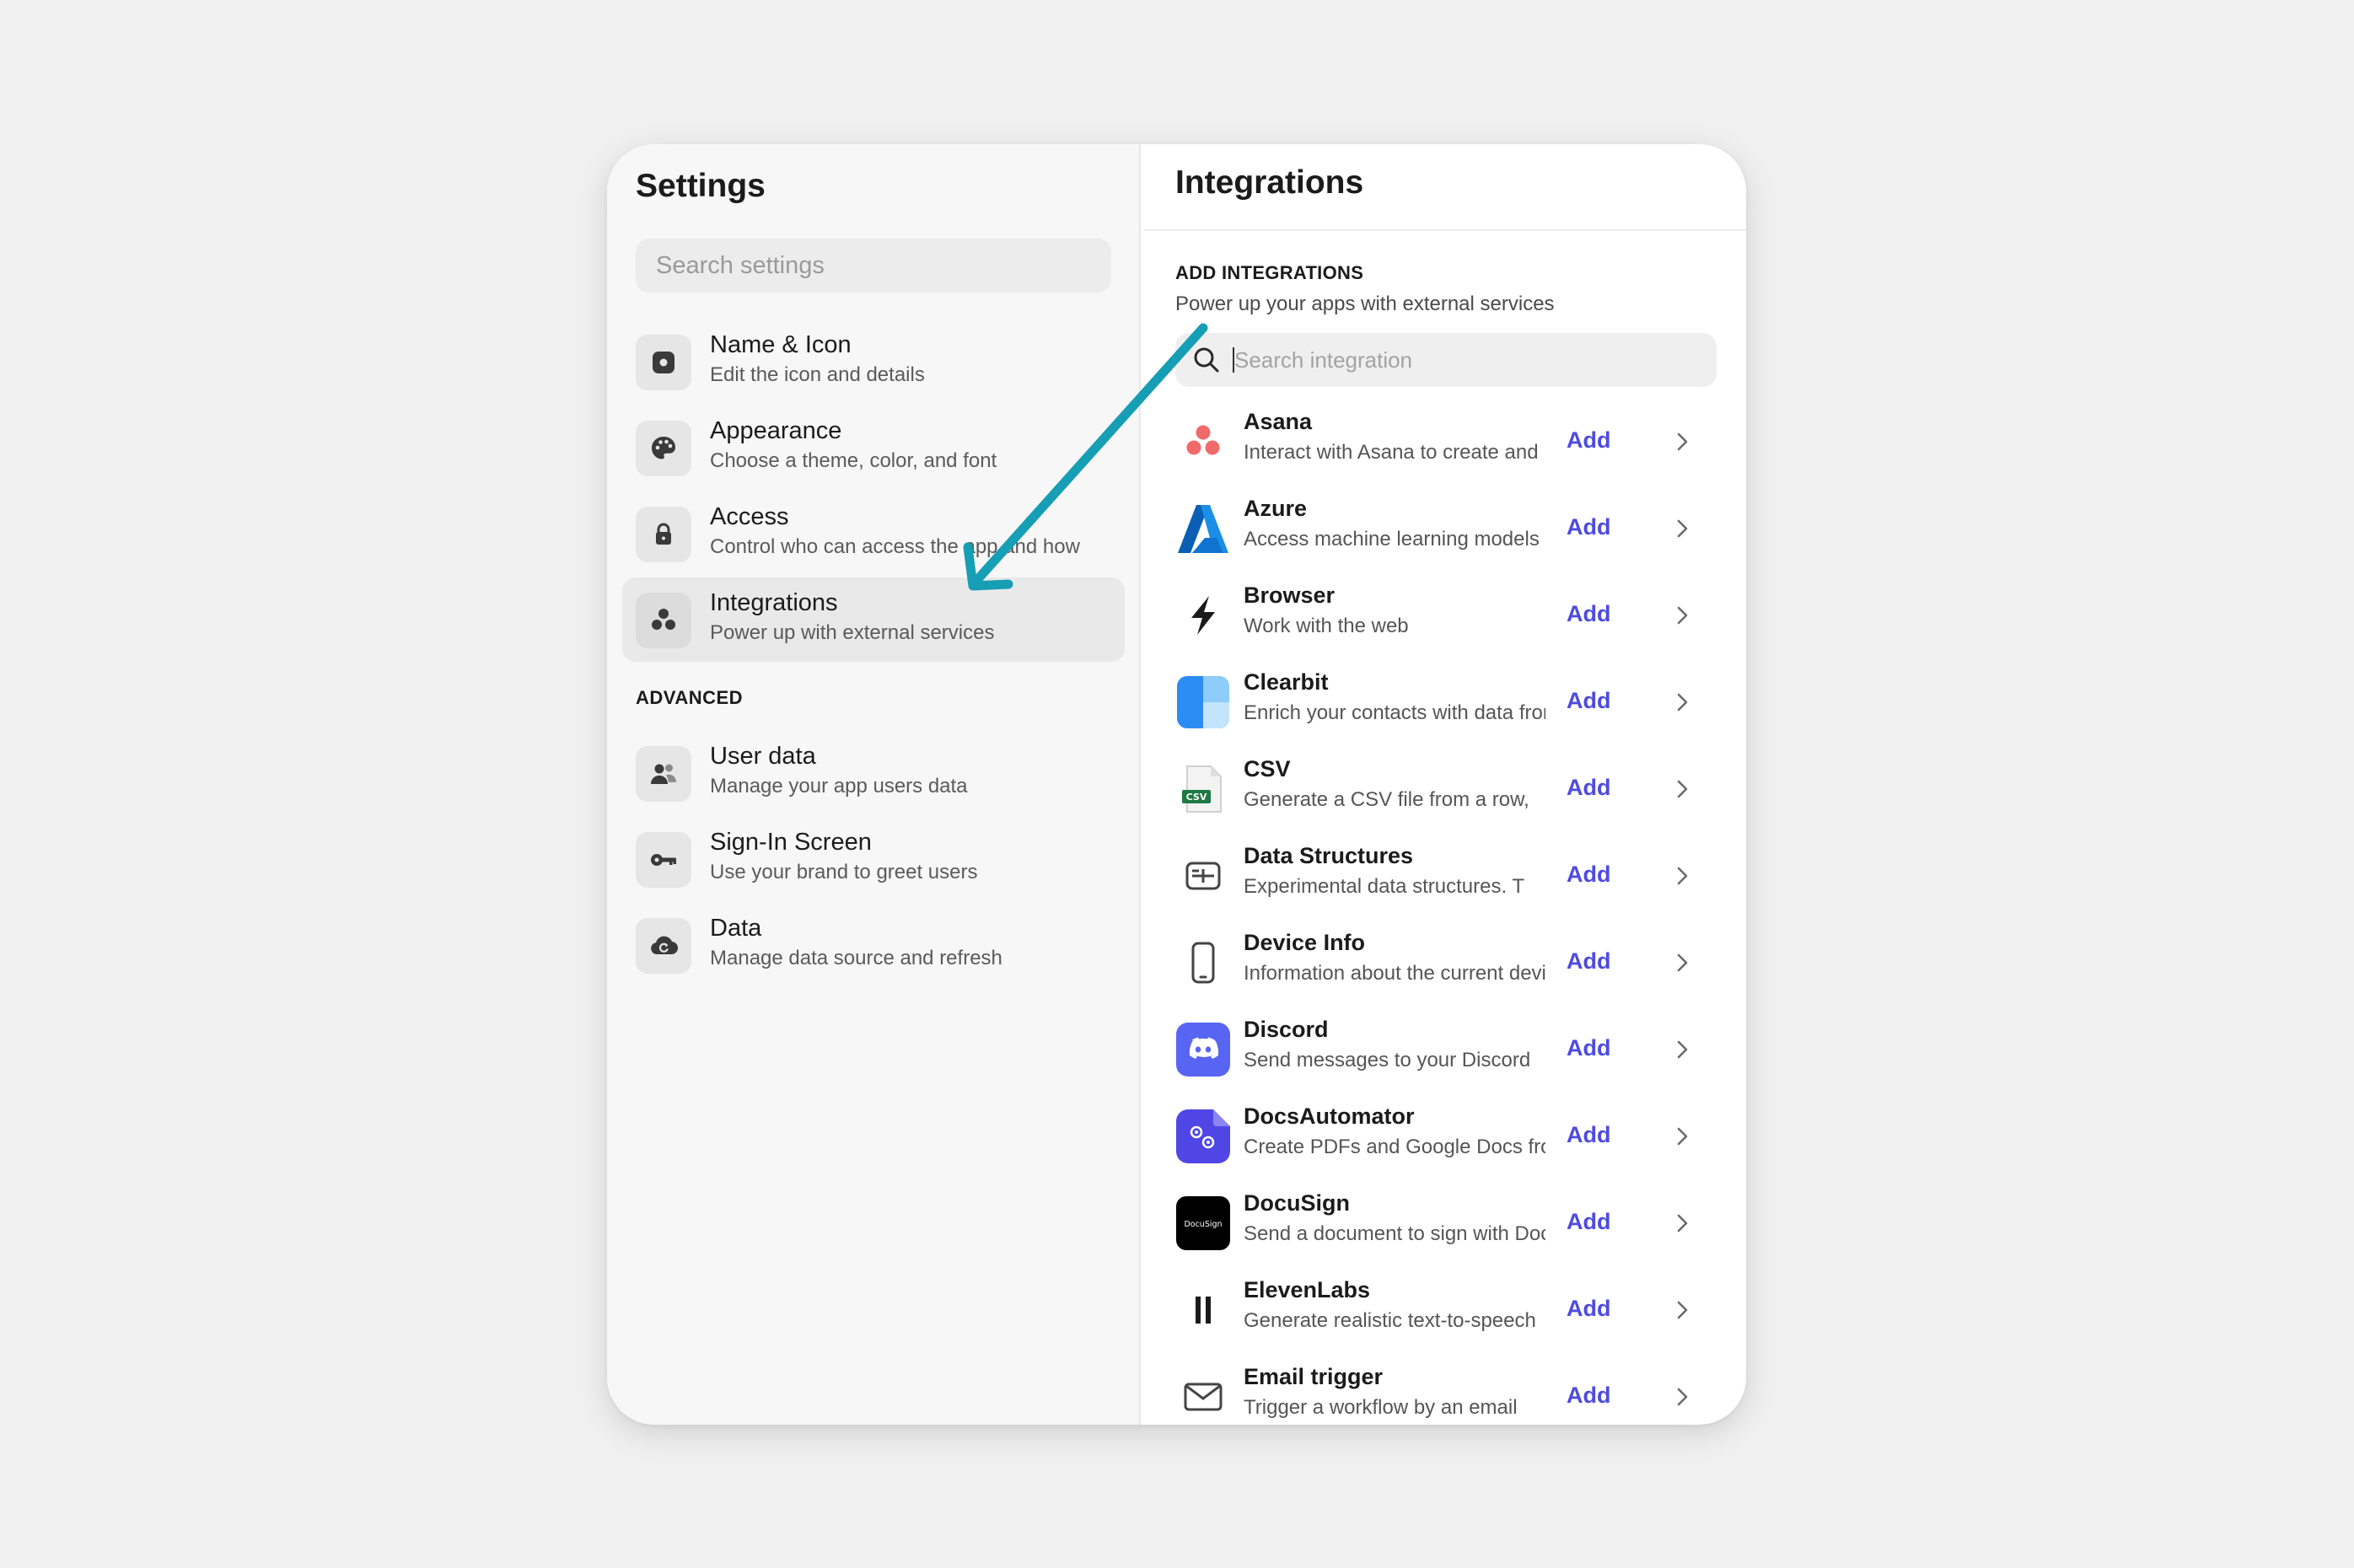 The image size is (2354, 1568). Describe the element at coordinates (853, 461) in the screenshot. I see `nav-item-description: Choose a theme, color, and font` at that location.